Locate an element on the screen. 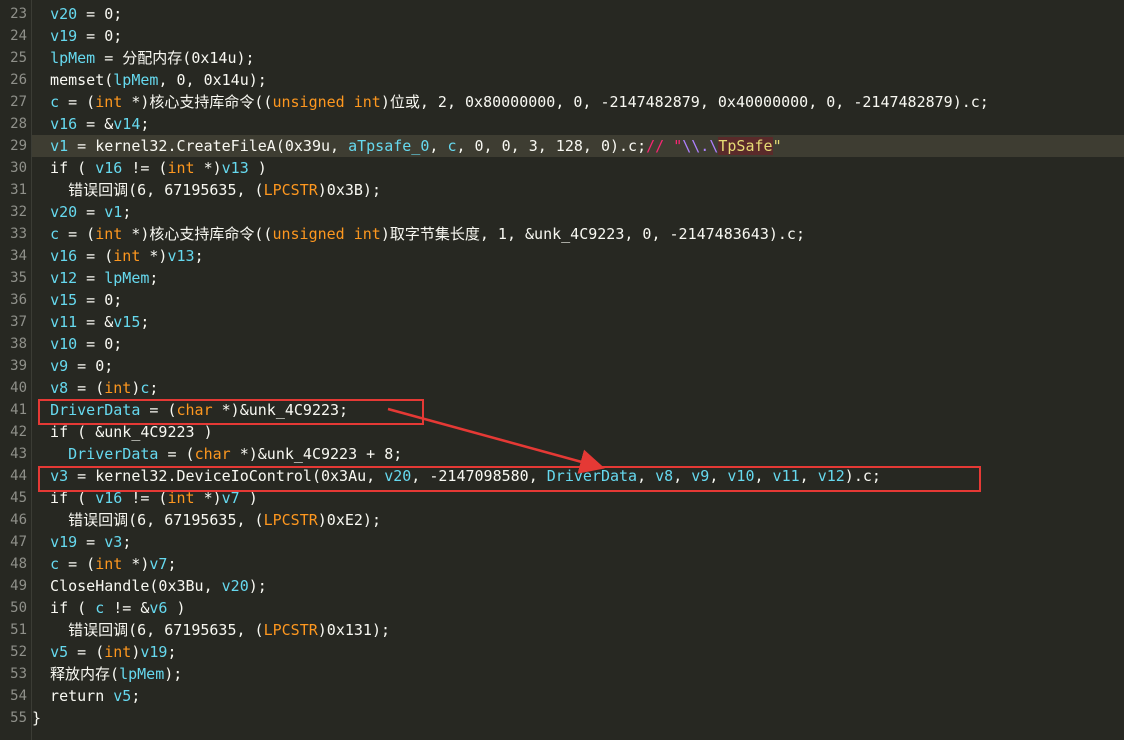  code-line: v16 = &v14; is located at coordinates (578, 124).